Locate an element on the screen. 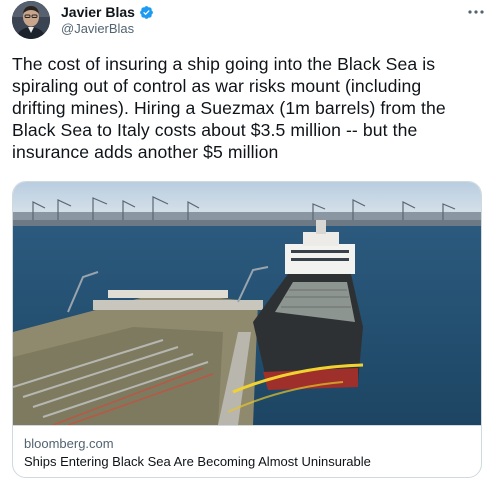  verified-badge-icon is located at coordinates (146, 12).